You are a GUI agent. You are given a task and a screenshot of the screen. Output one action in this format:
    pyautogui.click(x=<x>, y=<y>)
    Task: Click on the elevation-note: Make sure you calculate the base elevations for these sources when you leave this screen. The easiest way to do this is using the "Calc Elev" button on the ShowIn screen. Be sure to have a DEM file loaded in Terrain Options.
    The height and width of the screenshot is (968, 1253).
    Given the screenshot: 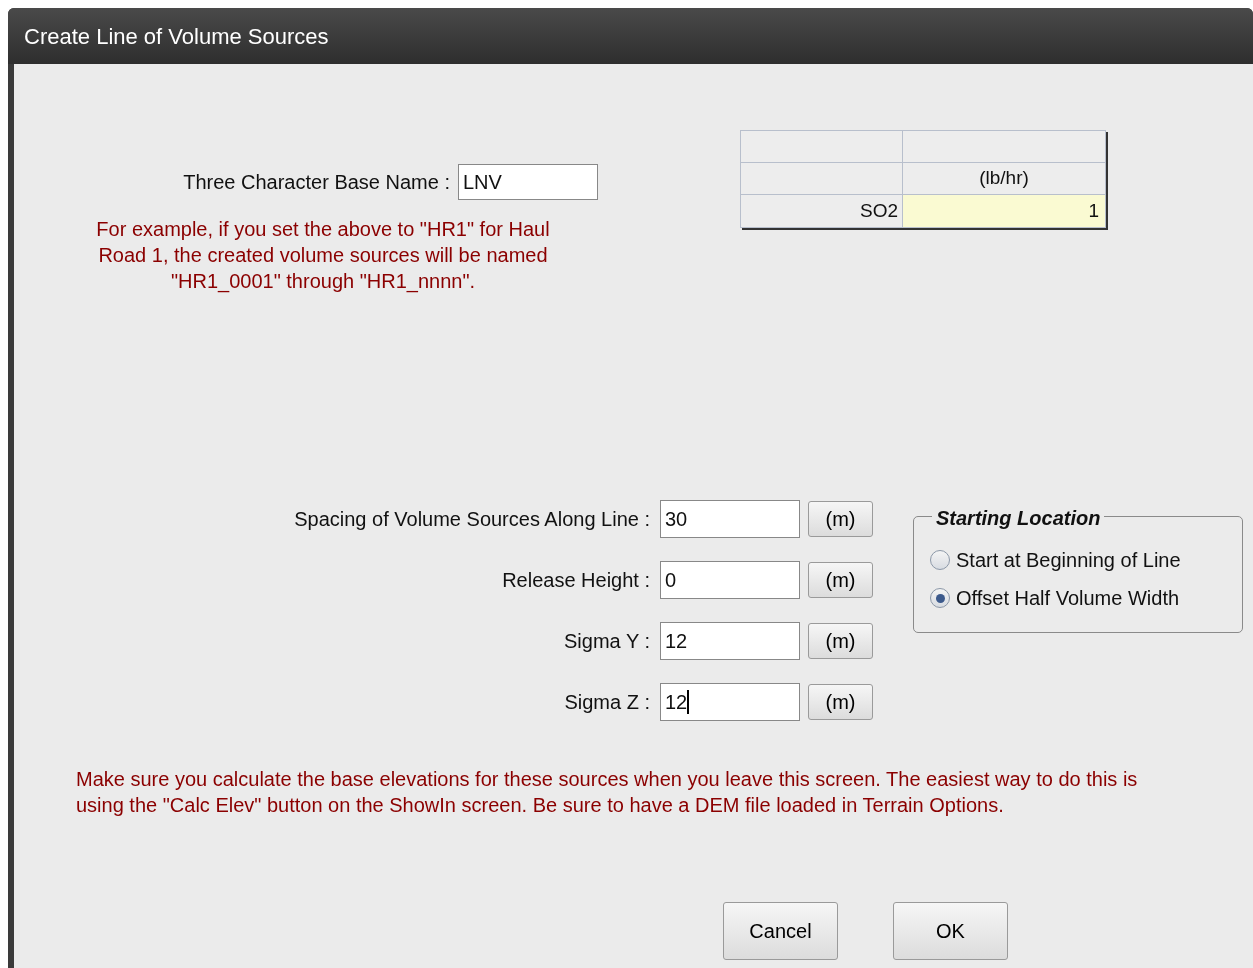 What is the action you would take?
    pyautogui.click(x=607, y=792)
    